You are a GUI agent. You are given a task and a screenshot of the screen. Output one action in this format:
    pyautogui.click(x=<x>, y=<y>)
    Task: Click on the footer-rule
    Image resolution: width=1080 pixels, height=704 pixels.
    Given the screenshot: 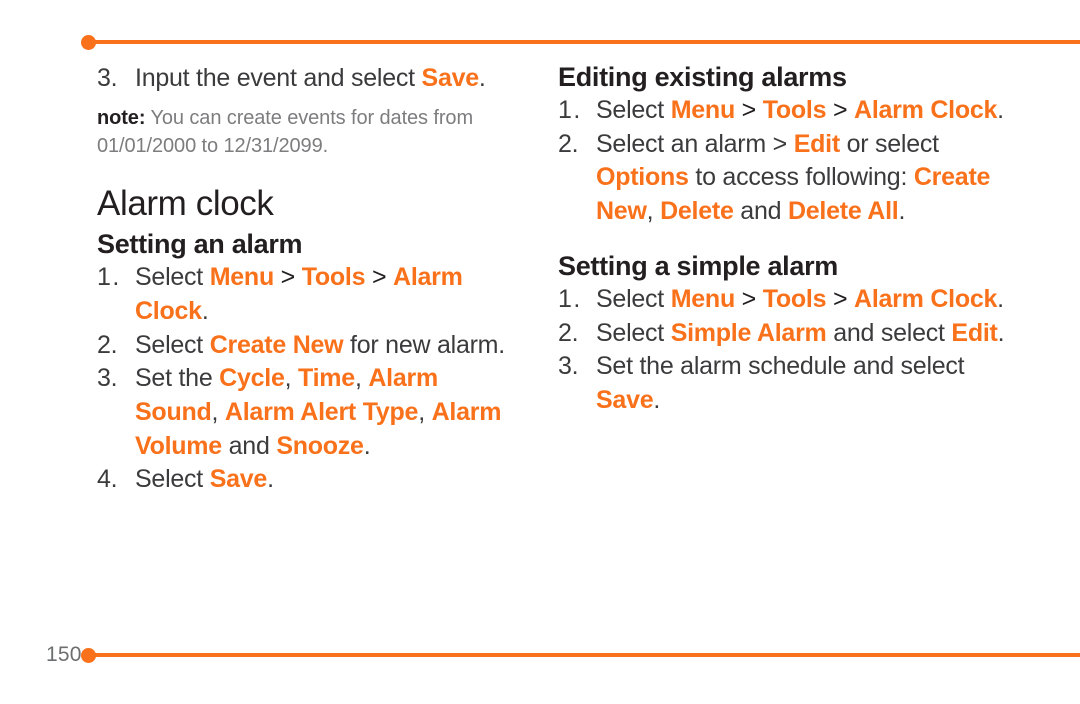 What is the action you would take?
    pyautogui.click(x=584, y=655)
    